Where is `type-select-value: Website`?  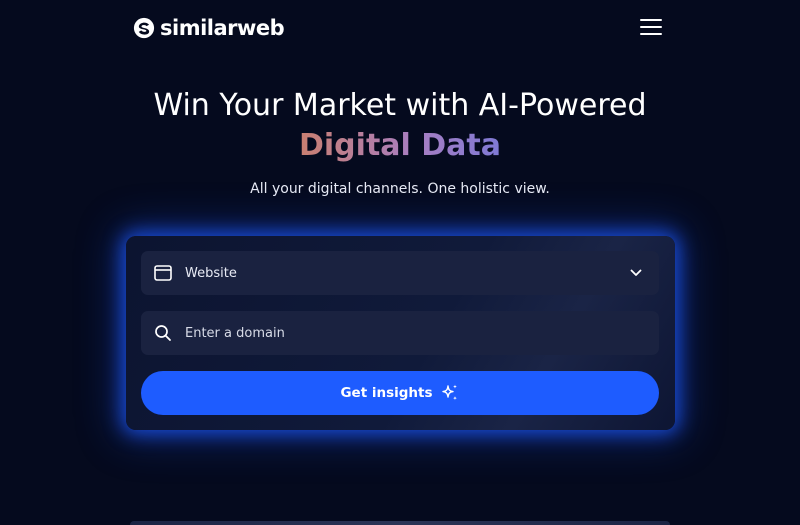
type-select-value: Website is located at coordinates (211, 273).